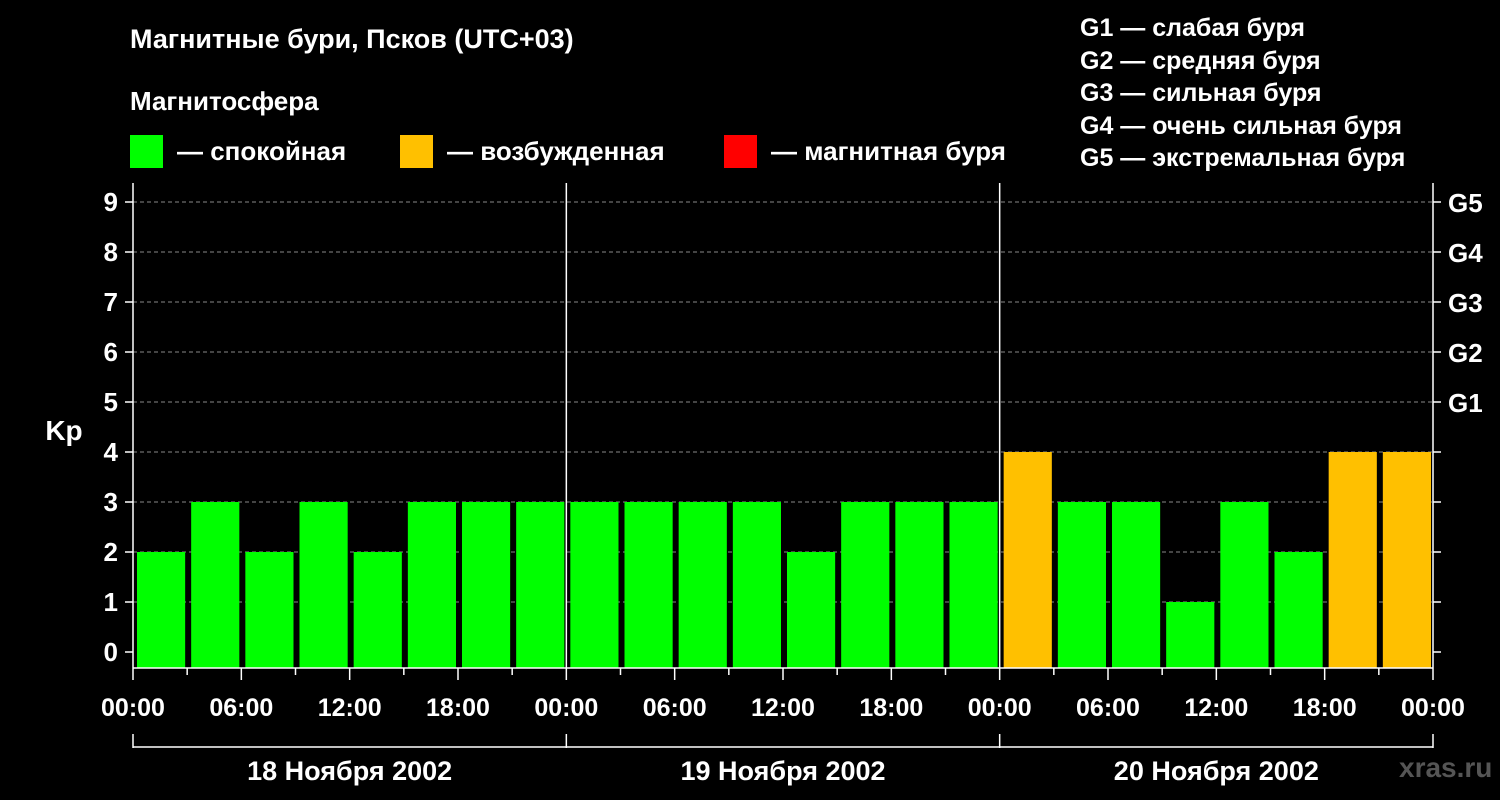 This screenshot has height=800, width=1500. Describe the element at coordinates (111, 252) in the screenshot. I see `y-tick-label: 8` at that location.